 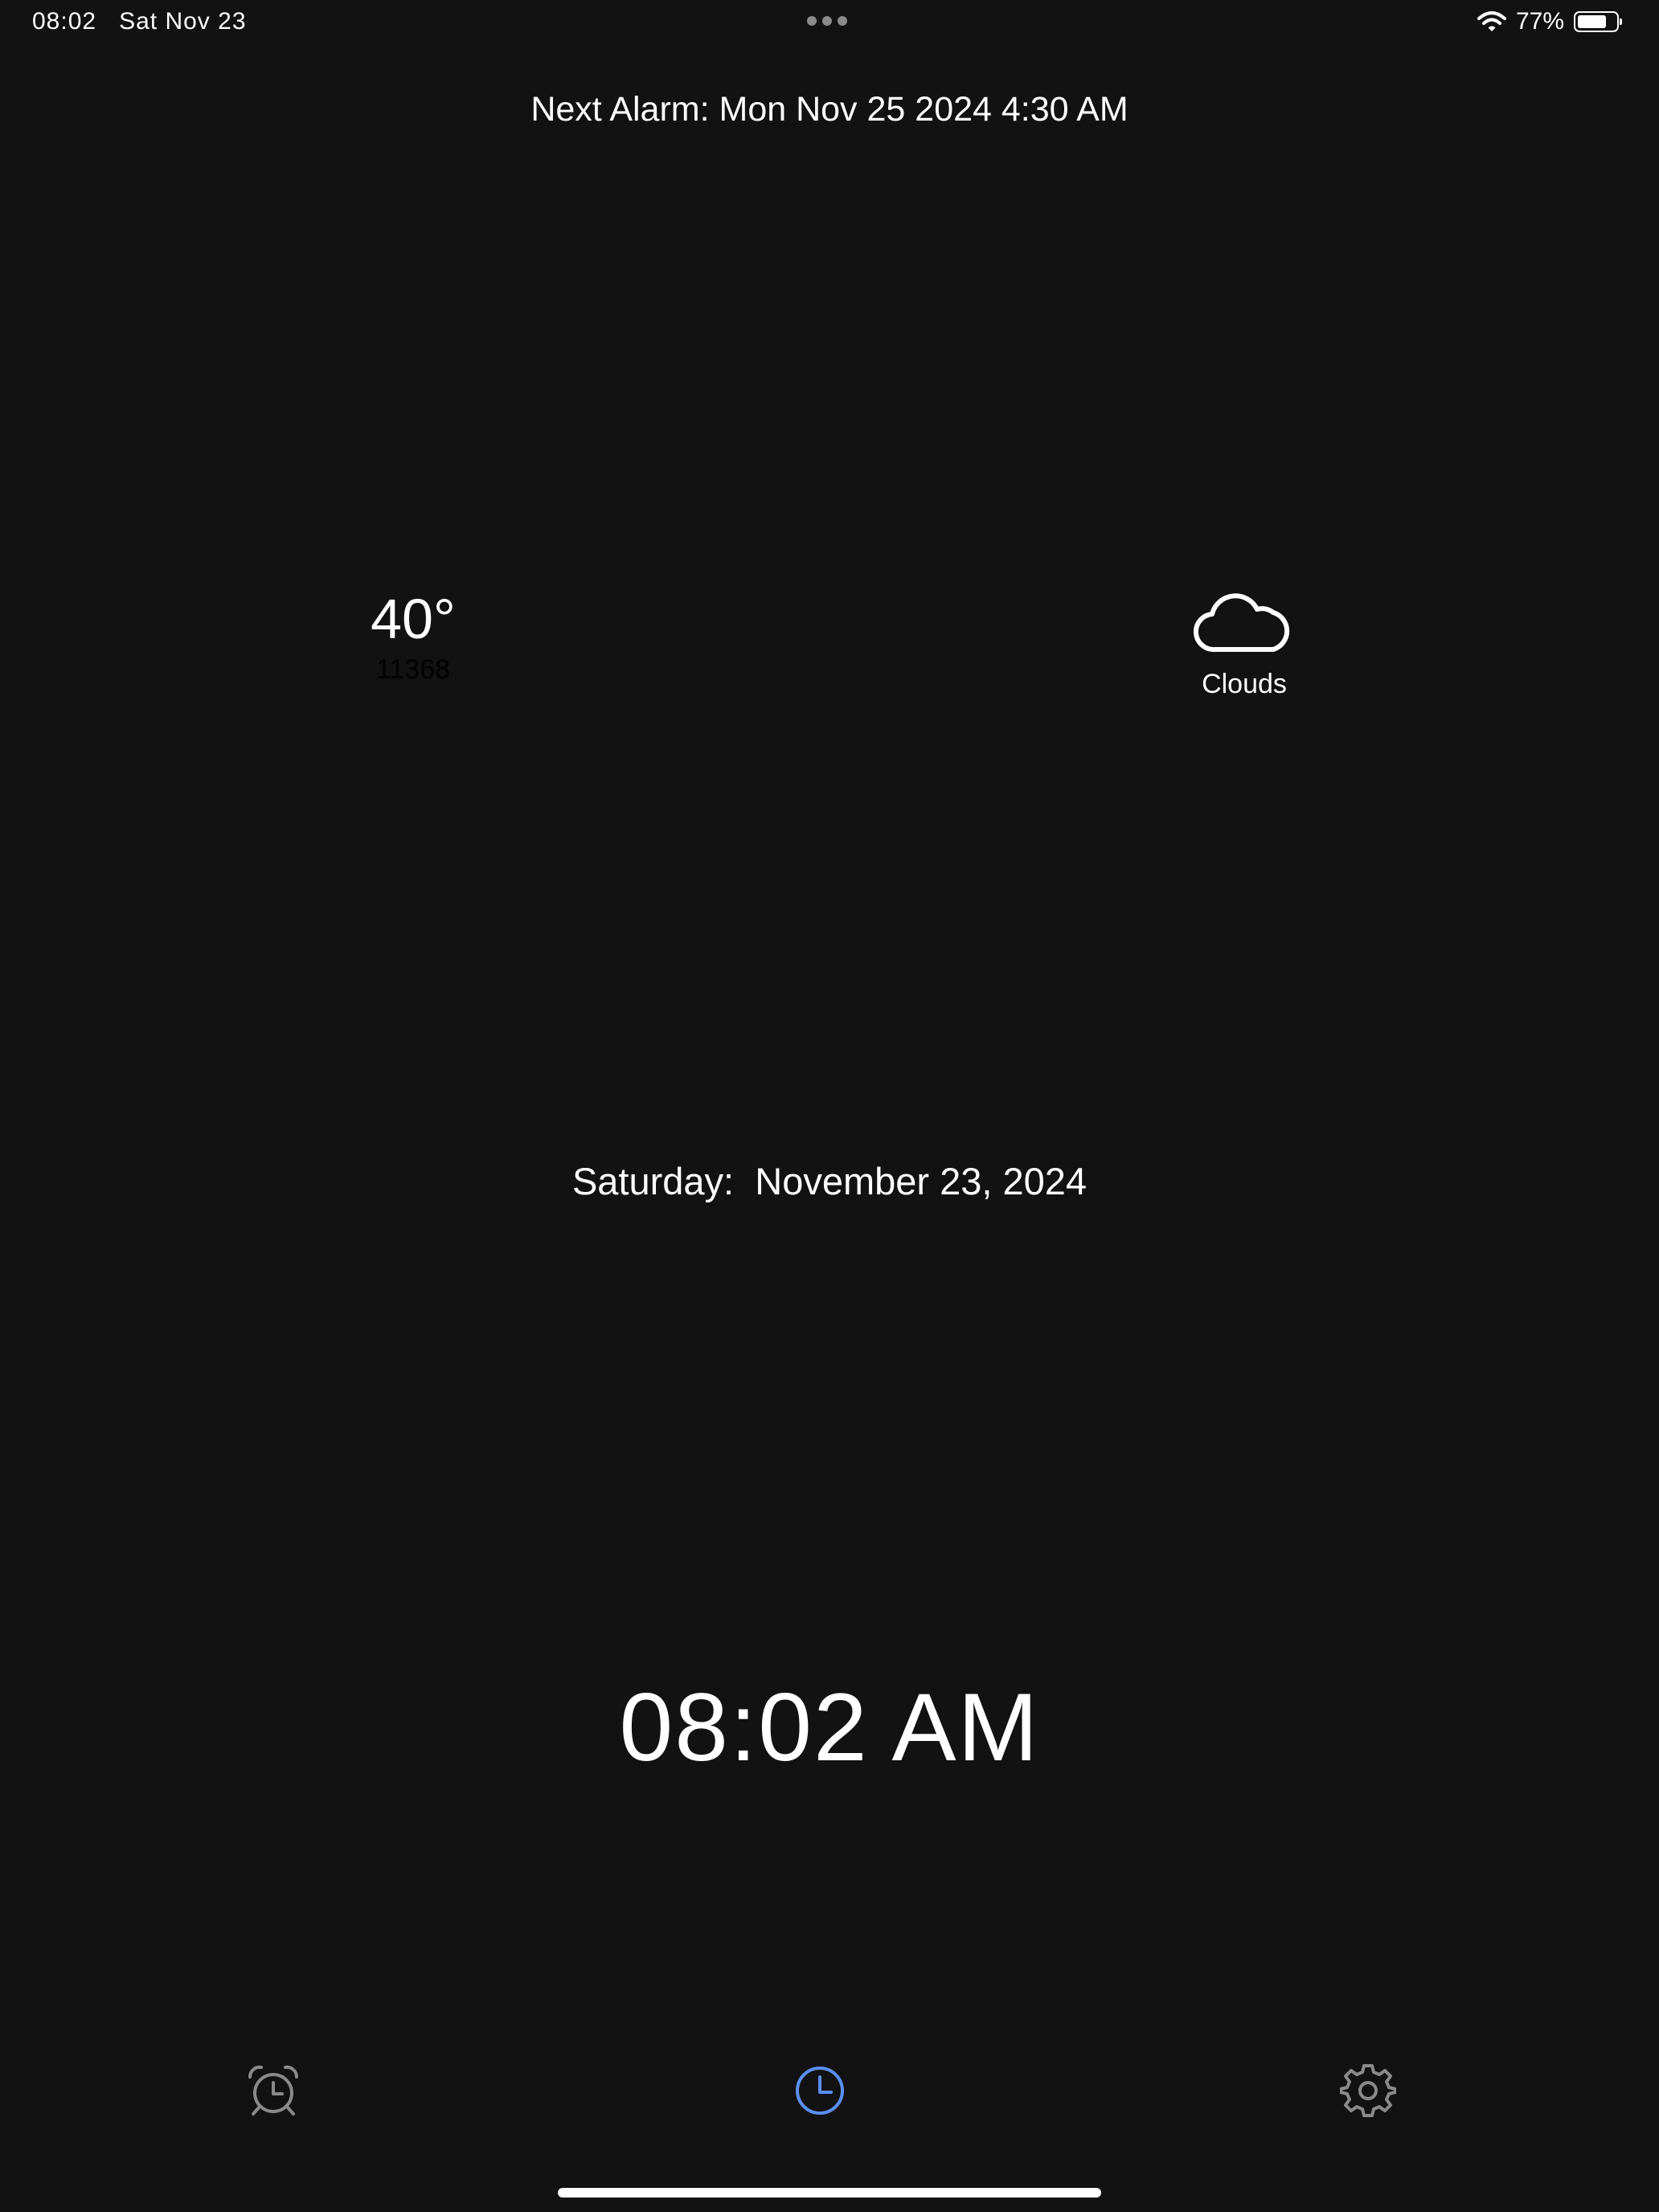 What do you see at coordinates (653, 1181) in the screenshot?
I see `weekday: Saturday:` at bounding box center [653, 1181].